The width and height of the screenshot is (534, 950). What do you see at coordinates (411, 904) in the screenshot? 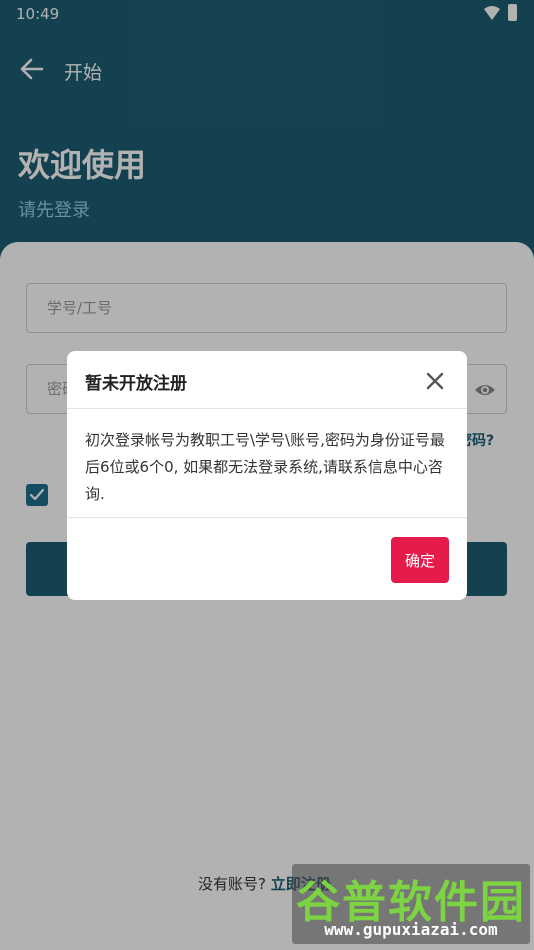
I see `watermark-logo: 谷普软件园 www.gupuxiazai.com` at bounding box center [411, 904].